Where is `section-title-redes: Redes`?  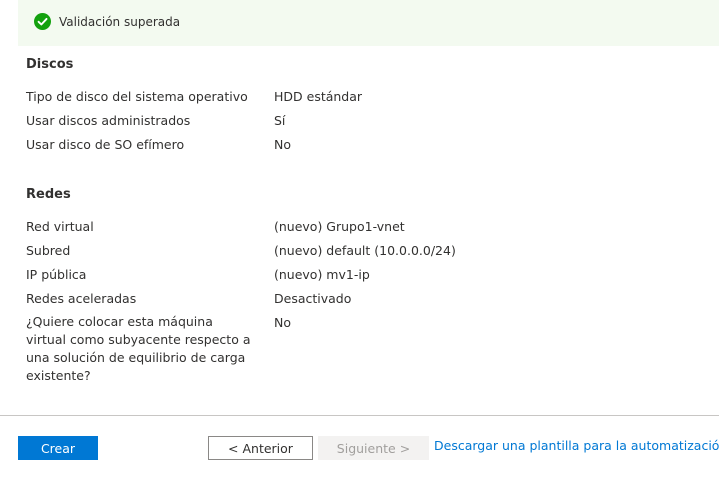
section-title-redes: Redes is located at coordinates (48, 194).